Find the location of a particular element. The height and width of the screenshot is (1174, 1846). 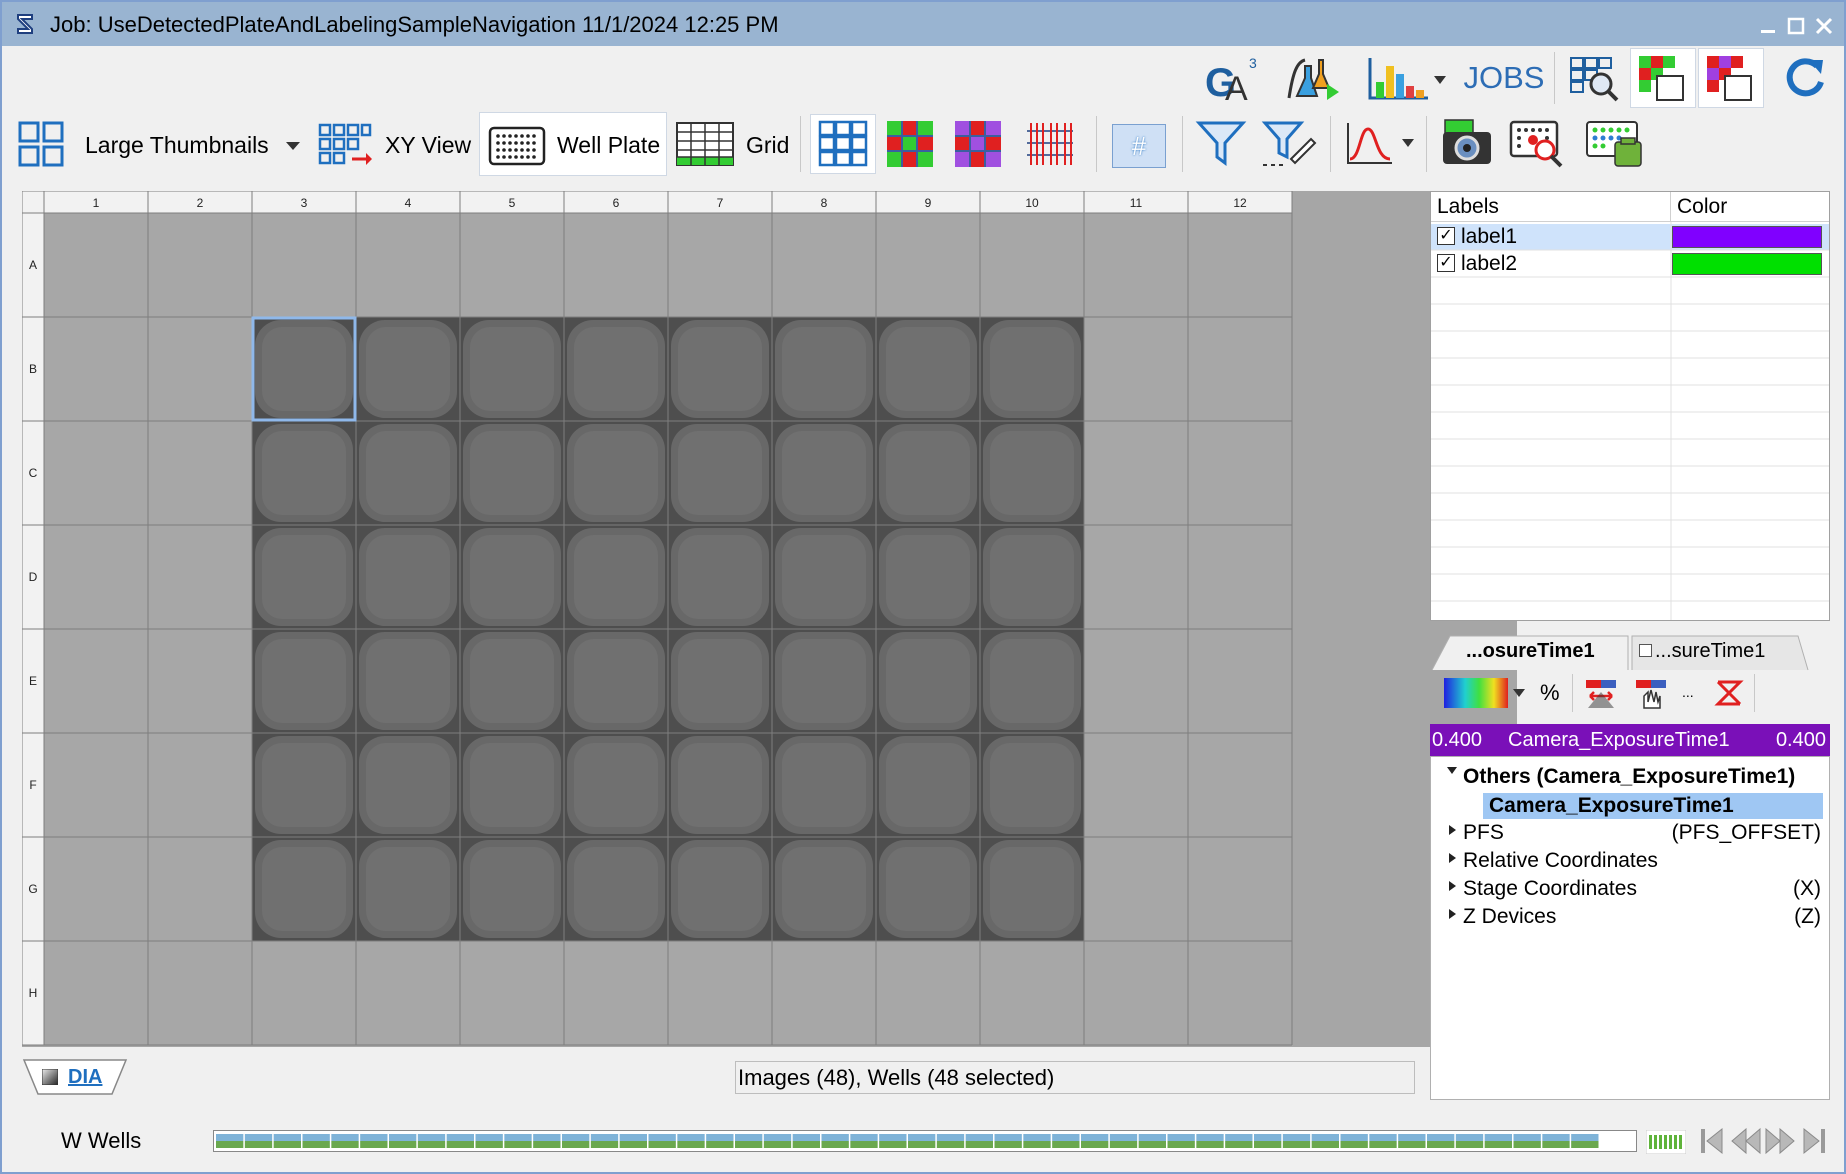

color-column-header: Color is located at coordinates (1750, 207).